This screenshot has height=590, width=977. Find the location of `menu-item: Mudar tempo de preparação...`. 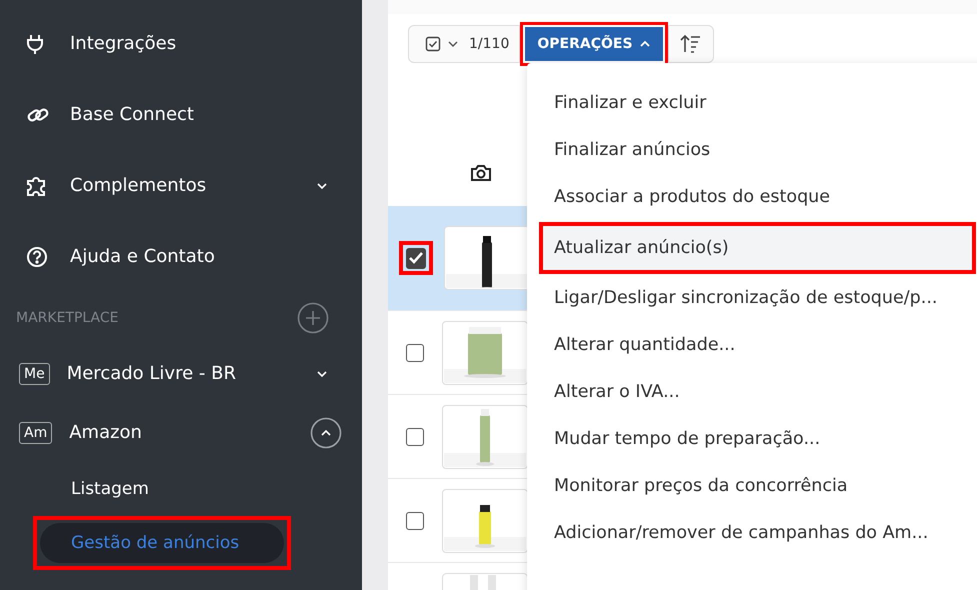

menu-item: Mudar tempo de preparação... is located at coordinates (752, 439).